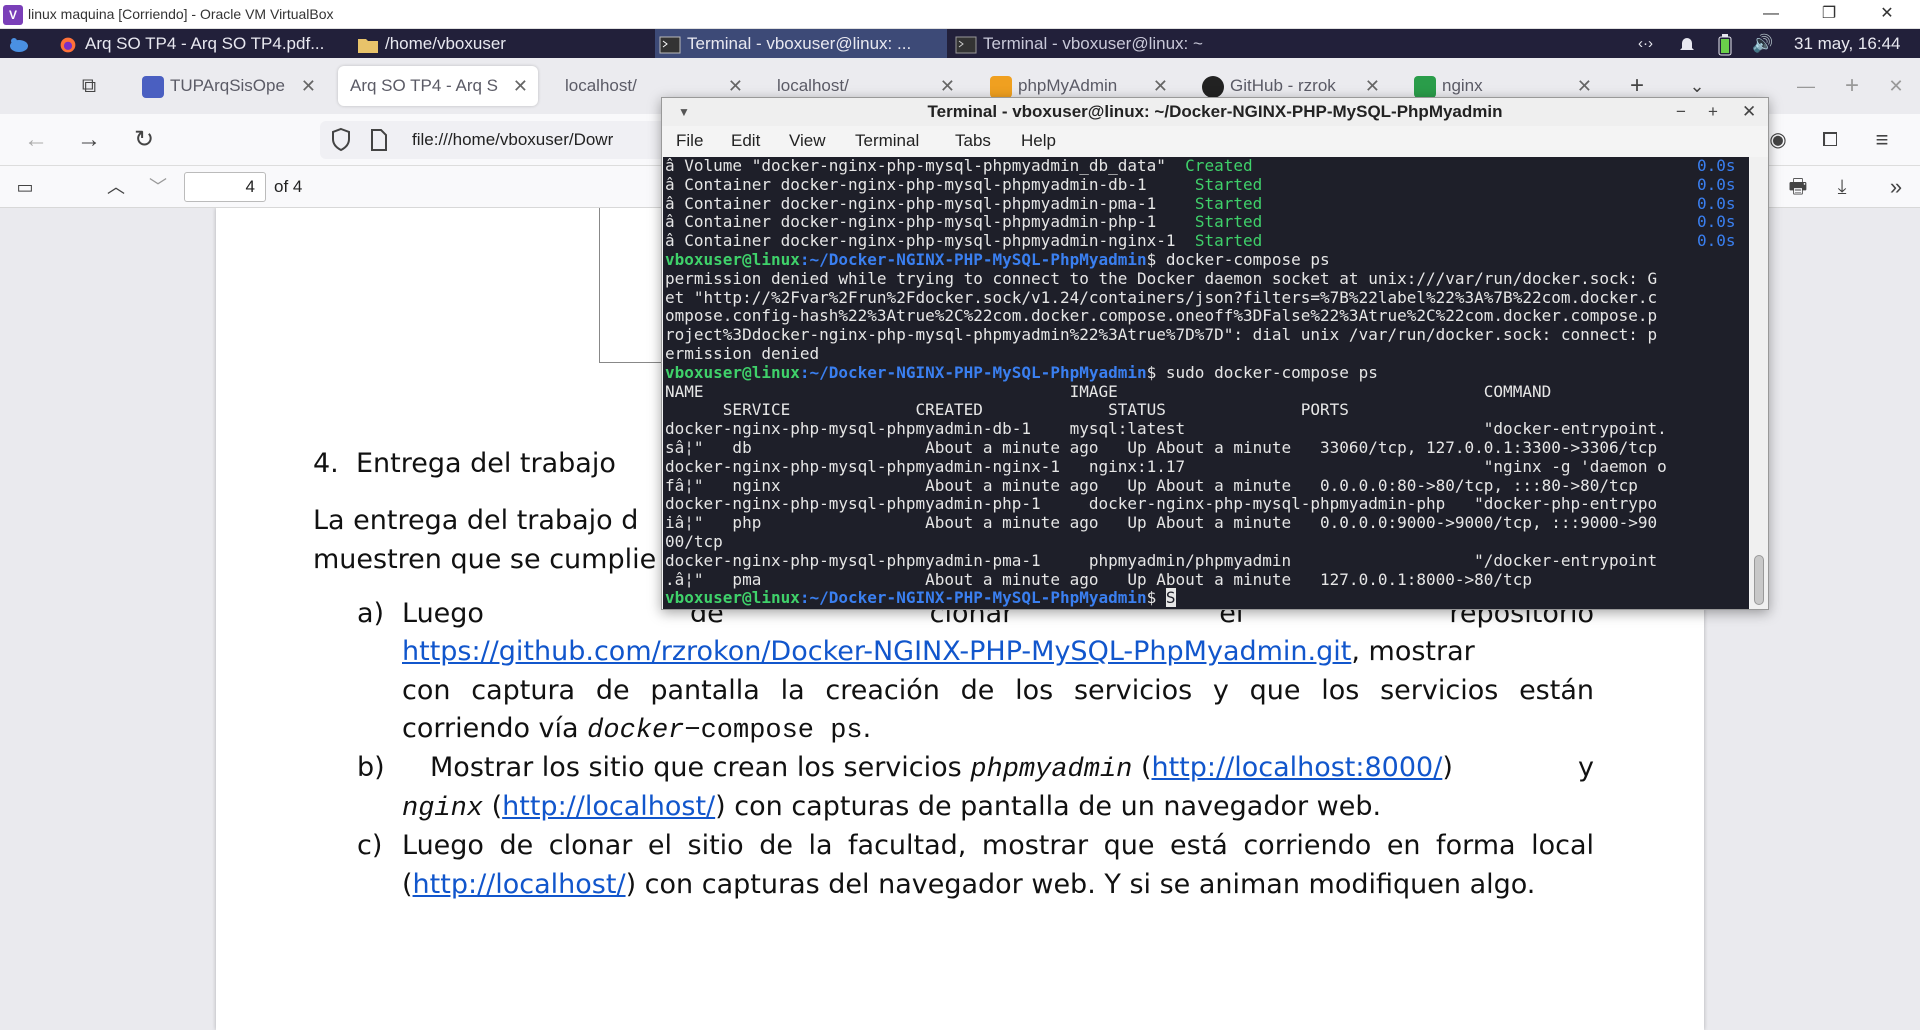  What do you see at coordinates (507, 43) in the screenshot?
I see `taskbar-item-files: /home/vboxuser` at bounding box center [507, 43].